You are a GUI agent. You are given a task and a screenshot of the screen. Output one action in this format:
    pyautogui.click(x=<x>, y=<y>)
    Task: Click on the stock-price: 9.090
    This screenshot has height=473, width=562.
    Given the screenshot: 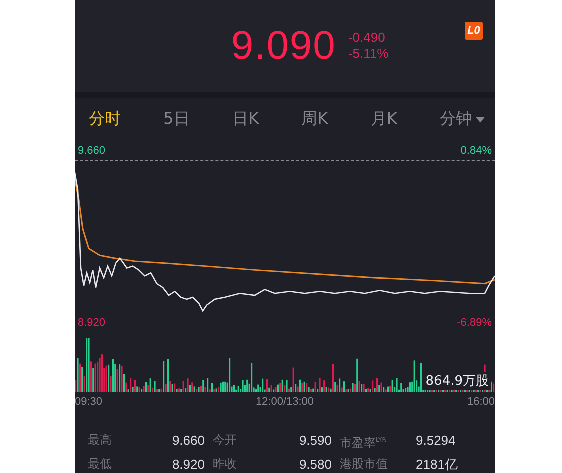 What is the action you would take?
    pyautogui.click(x=283, y=46)
    